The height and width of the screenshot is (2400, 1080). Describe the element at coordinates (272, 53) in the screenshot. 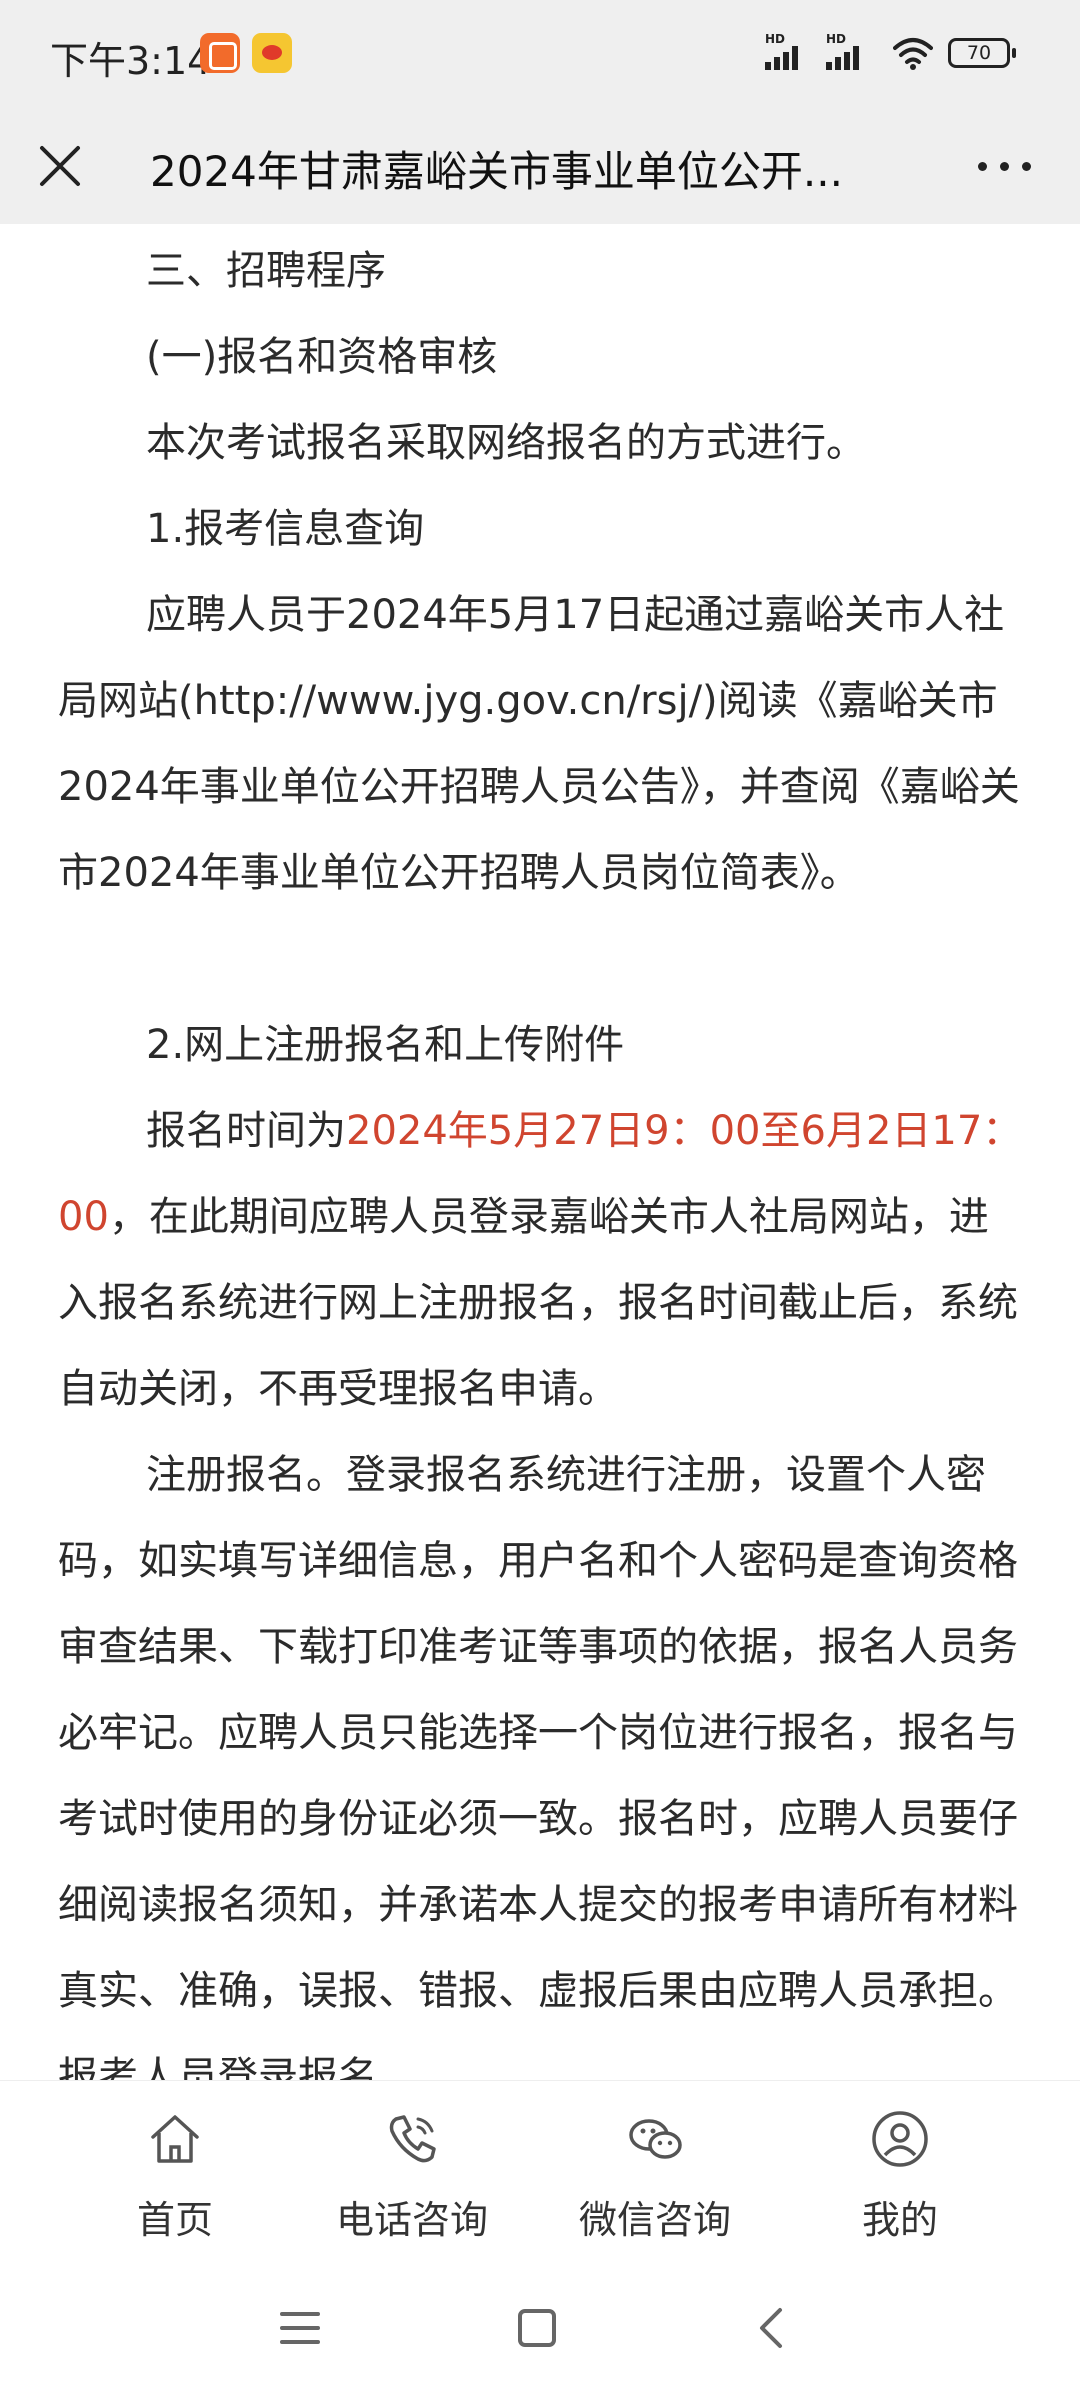

I see `weibo-app-icon` at that location.